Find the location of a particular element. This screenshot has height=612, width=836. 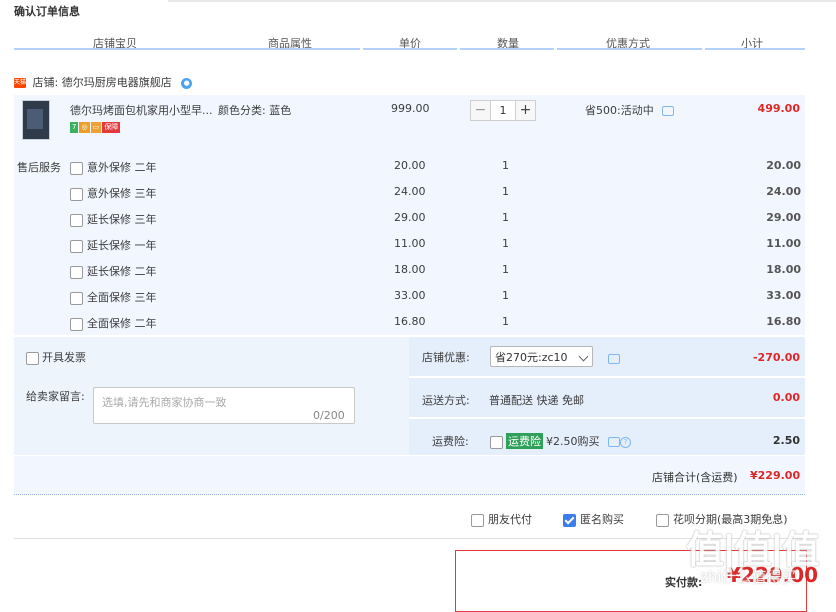

shop-name: 德尔玛厨房电器旗舰店 is located at coordinates (117, 82).